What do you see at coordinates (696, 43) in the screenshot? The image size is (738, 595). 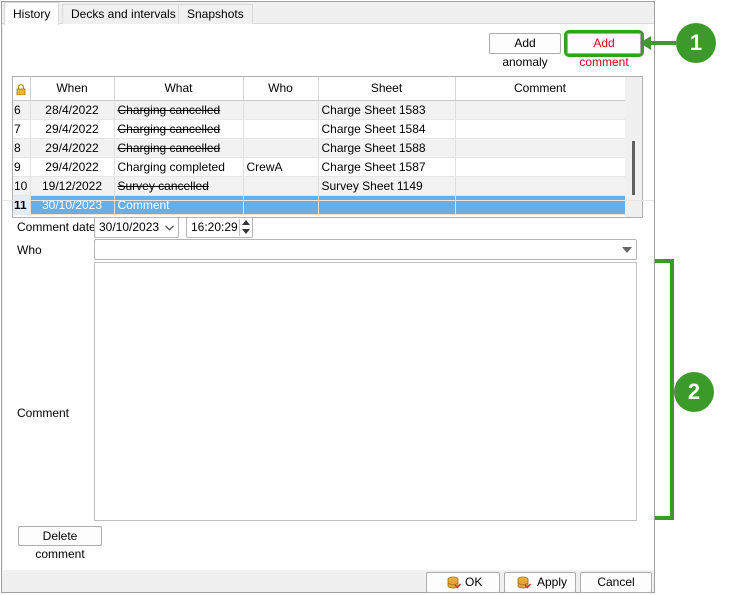 I see `callout-badge-1: 1` at bounding box center [696, 43].